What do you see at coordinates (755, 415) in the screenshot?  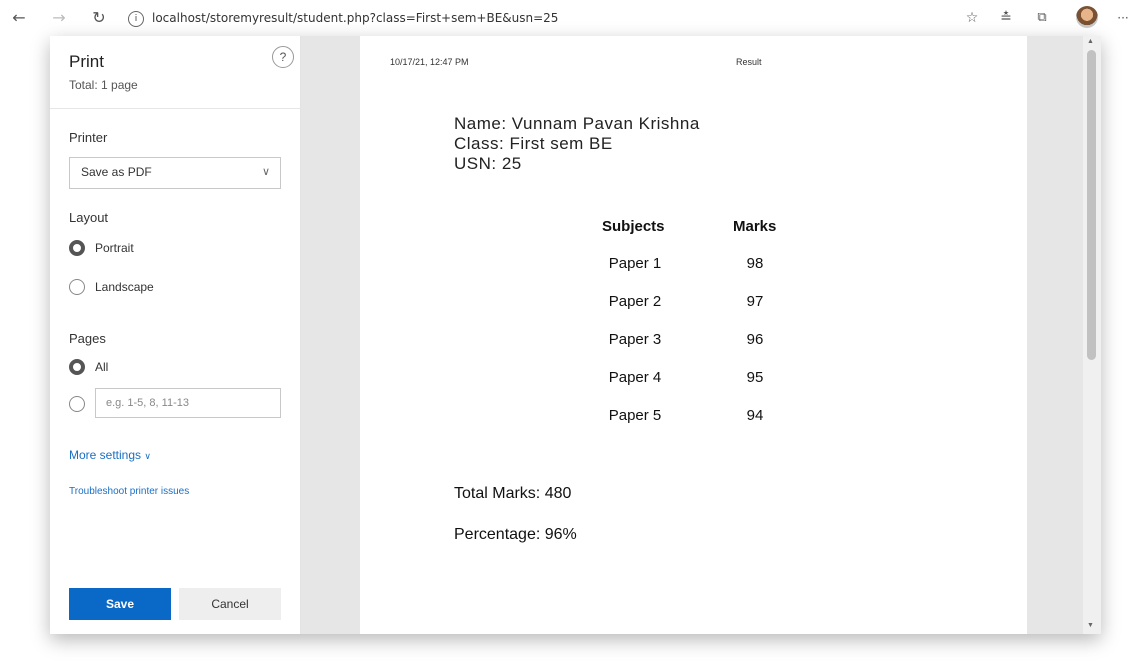 I see `marks-cell: 94` at bounding box center [755, 415].